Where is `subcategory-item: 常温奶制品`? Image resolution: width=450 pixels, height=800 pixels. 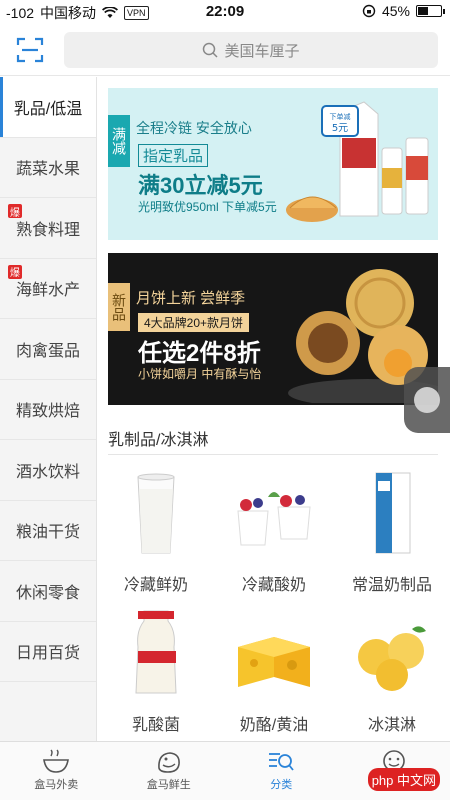 subcategory-item: 常温奶制品 is located at coordinates (391, 537).